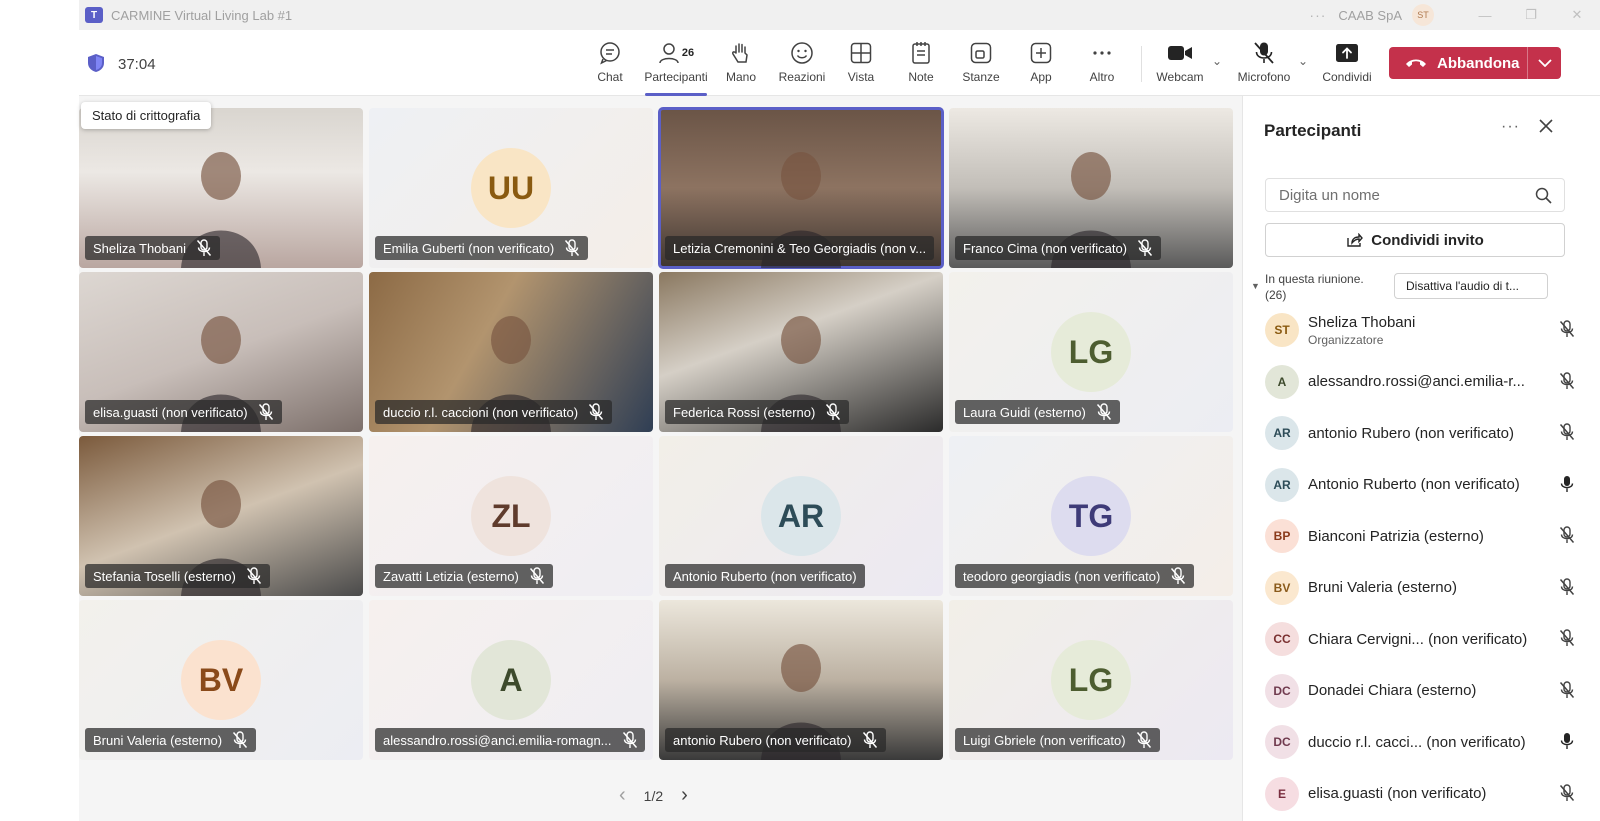  Describe the element at coordinates (684, 795) in the screenshot. I see `next-page-button: ›` at that location.